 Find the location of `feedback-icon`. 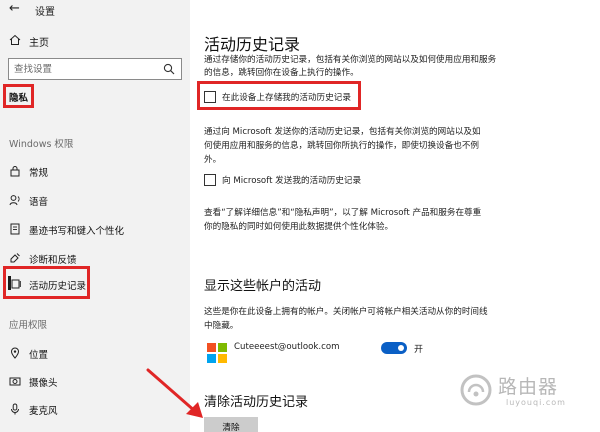

feedback-icon is located at coordinates (15, 258).